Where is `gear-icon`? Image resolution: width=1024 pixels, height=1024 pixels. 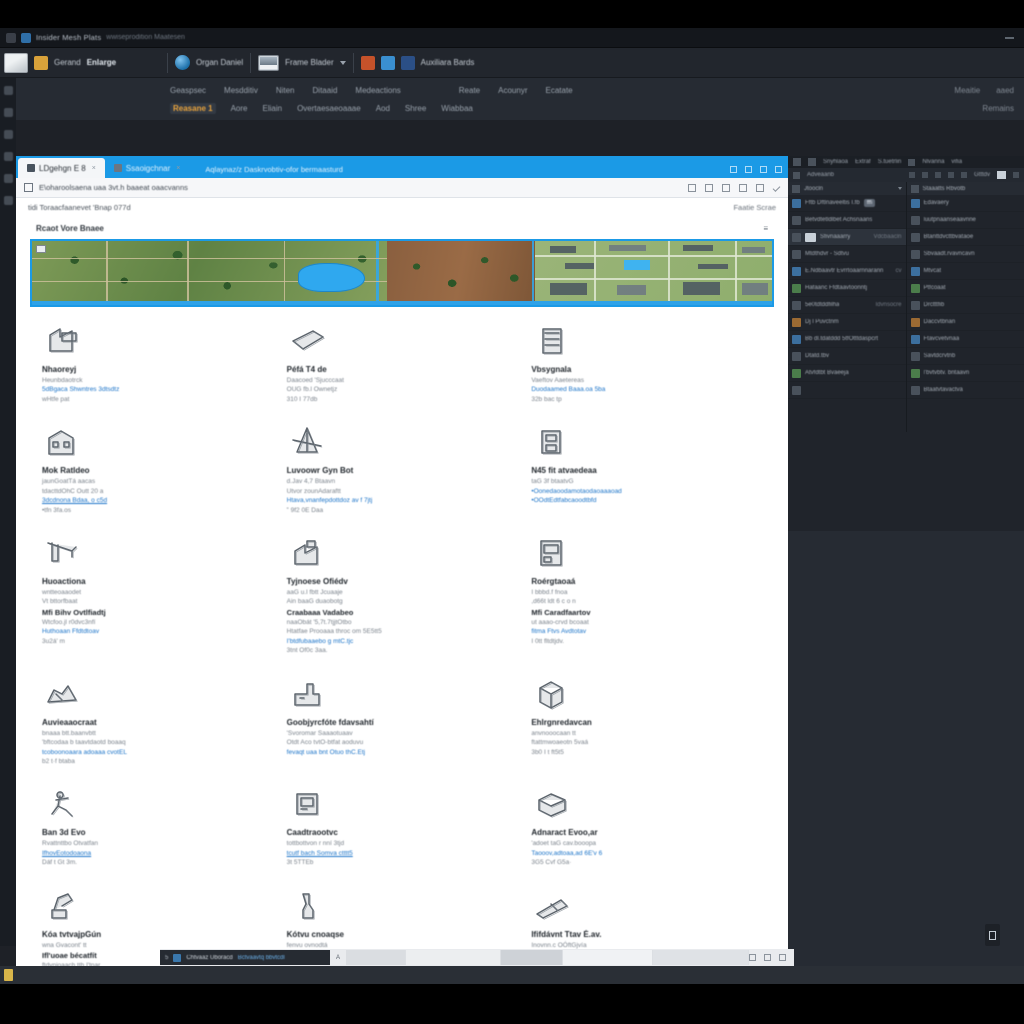
gear-icon is located at coordinates (8, 178).